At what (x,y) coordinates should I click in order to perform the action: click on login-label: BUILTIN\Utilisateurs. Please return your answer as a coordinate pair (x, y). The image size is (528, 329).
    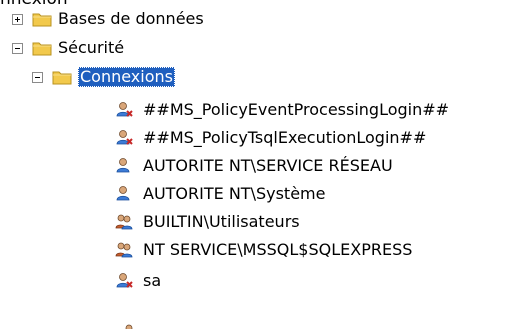
    Looking at the image, I should click on (221, 221).